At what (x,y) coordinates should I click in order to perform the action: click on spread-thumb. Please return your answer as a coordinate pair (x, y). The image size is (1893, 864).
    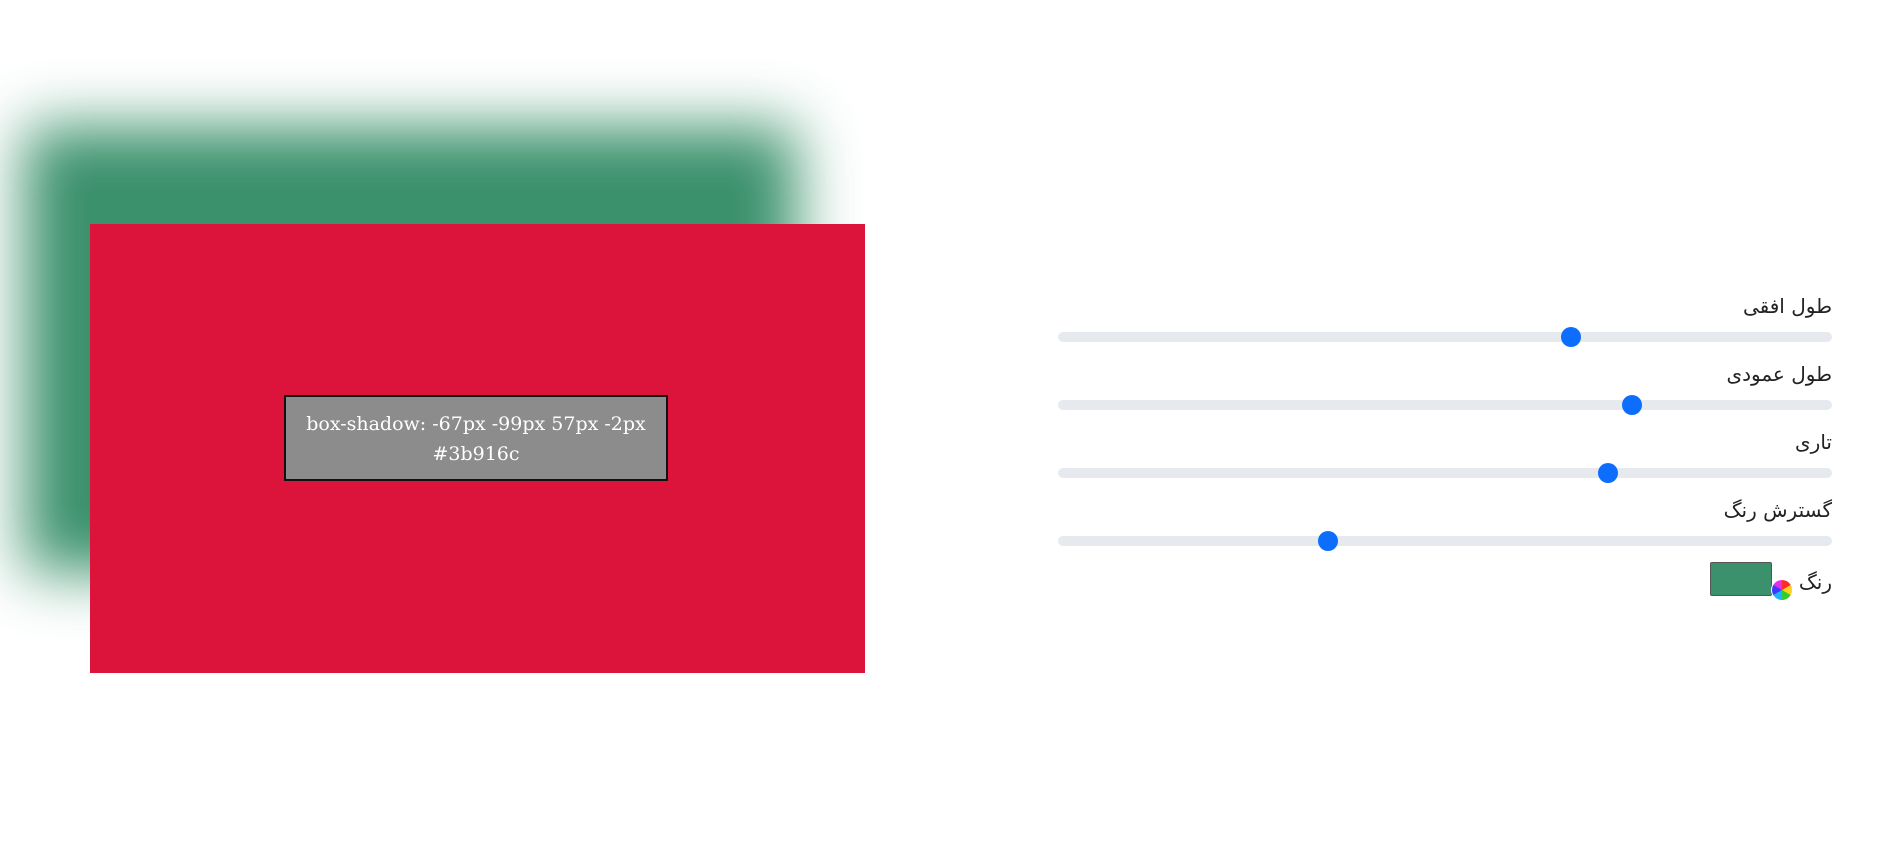
    Looking at the image, I should click on (1328, 541).